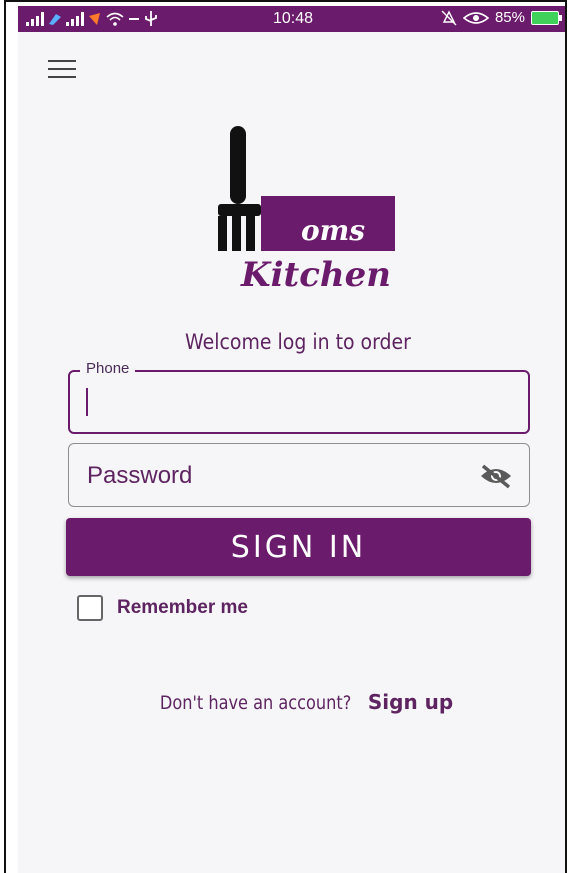 The height and width of the screenshot is (873, 571). What do you see at coordinates (475, 17) in the screenshot?
I see `eye-comfort-icon` at bounding box center [475, 17].